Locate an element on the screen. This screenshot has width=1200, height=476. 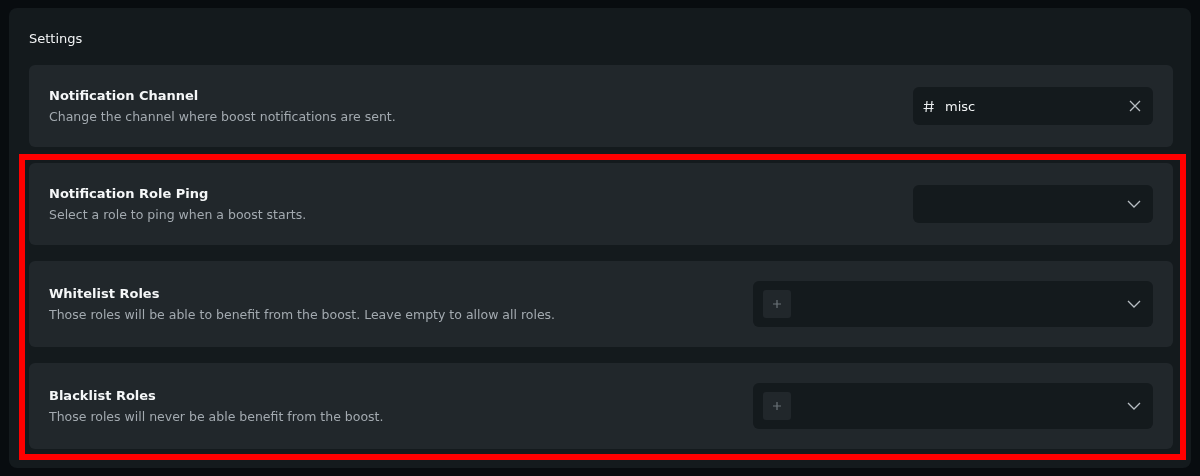
setting-title: Notification Channel is located at coordinates (124, 95).